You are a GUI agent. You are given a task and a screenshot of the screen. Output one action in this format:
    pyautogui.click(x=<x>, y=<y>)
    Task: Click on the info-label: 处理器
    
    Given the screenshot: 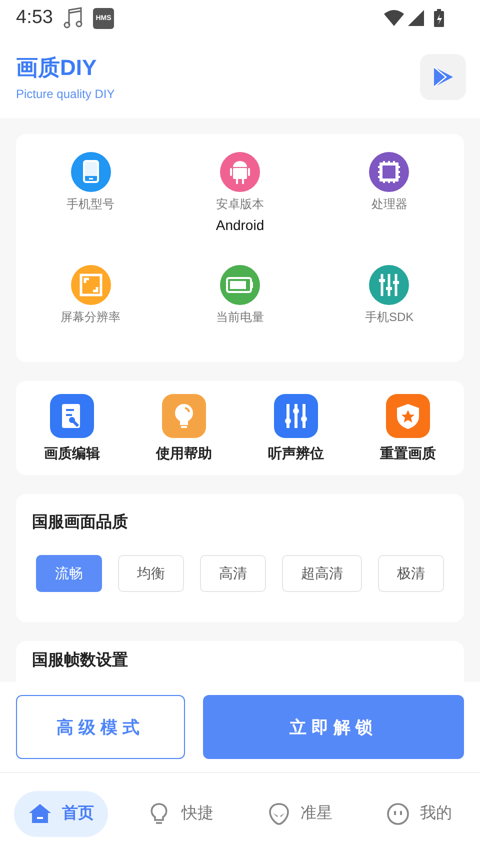 What is the action you would take?
    pyautogui.click(x=389, y=204)
    